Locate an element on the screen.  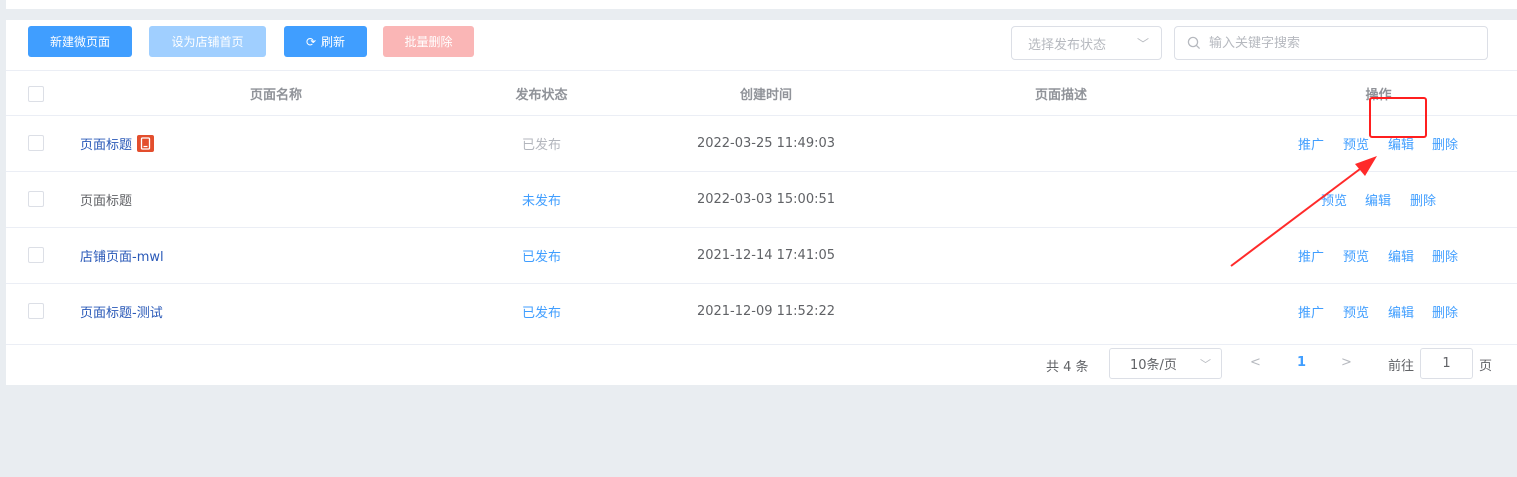
table-row: 页面标题 已发布 2022-03-25 11:49:03 推广 预览 编辑 删除 is located at coordinates (761, 143).